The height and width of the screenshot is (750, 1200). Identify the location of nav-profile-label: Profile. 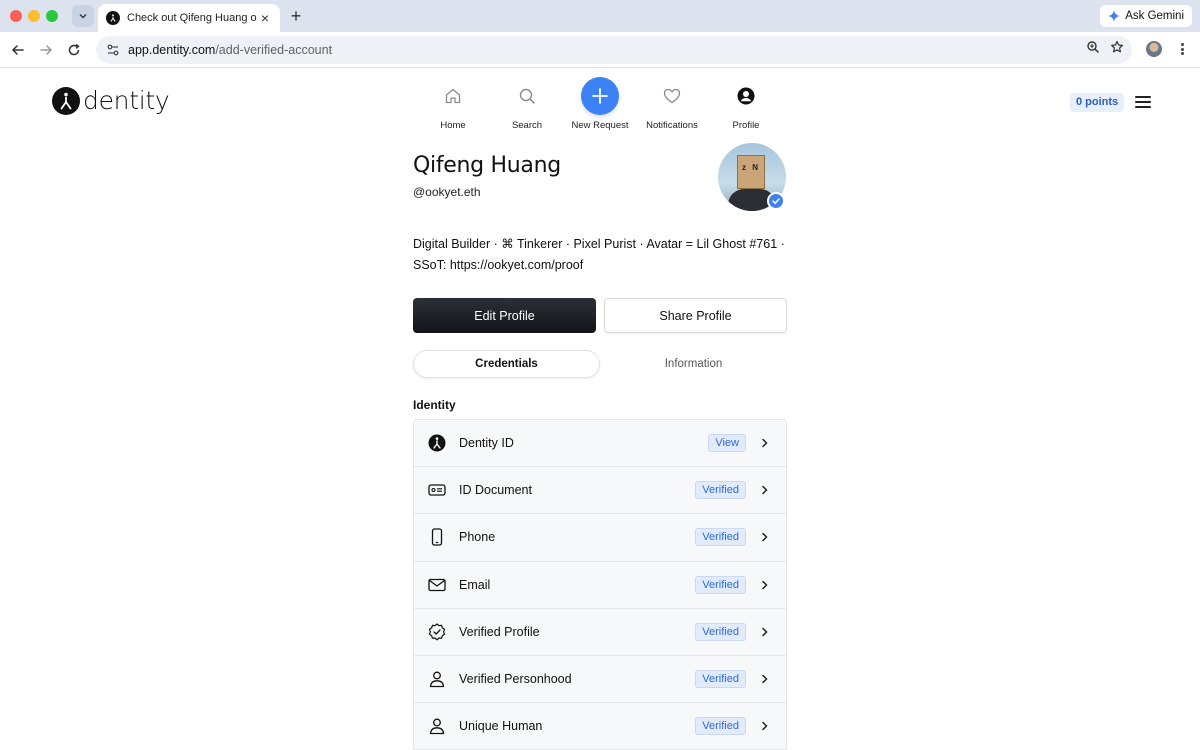
(746, 125).